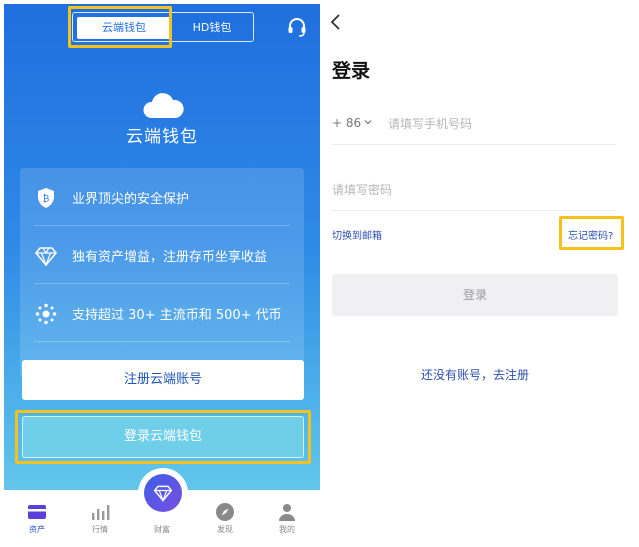  I want to click on nav-item-discover: 发现, so click(225, 516).